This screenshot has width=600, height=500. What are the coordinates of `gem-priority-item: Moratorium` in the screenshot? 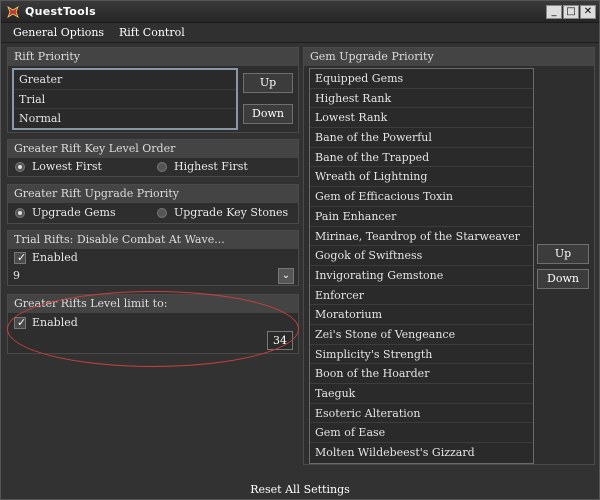 It's located at (421, 315).